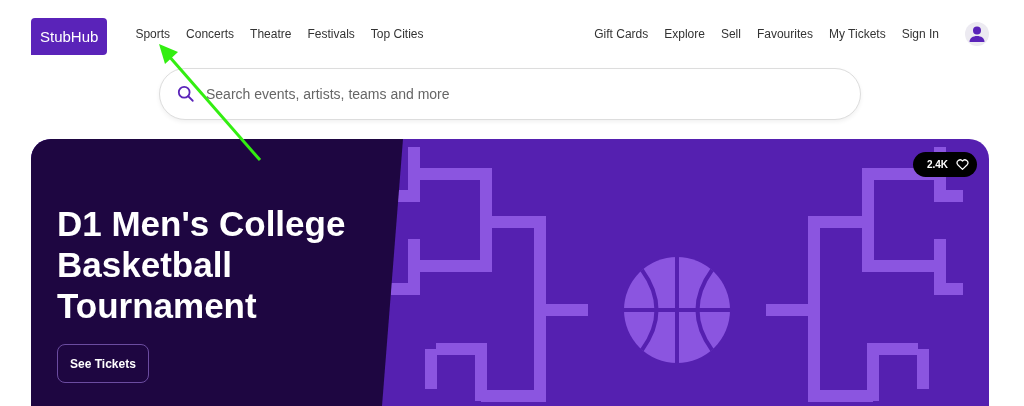 The width and height of the screenshot is (1024, 406). Describe the element at coordinates (857, 34) in the screenshot. I see `nav-link: My Tickets` at that location.